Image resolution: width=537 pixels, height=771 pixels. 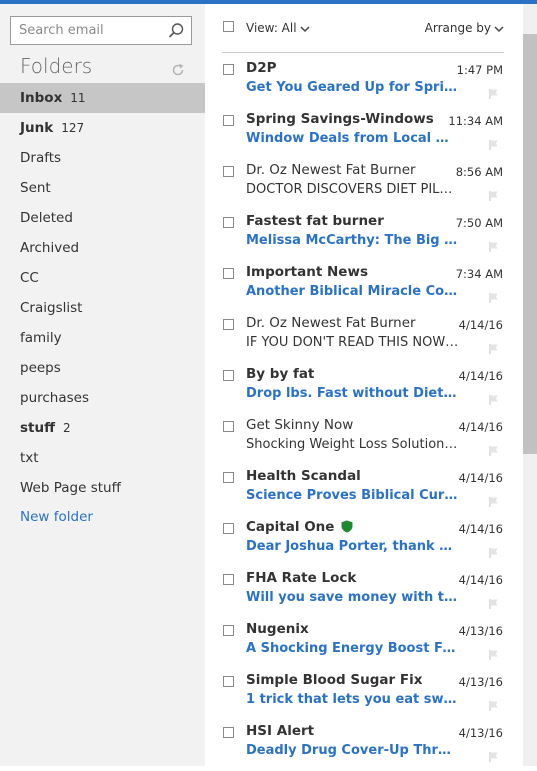 I want to click on folder-label: purchases, so click(x=55, y=398).